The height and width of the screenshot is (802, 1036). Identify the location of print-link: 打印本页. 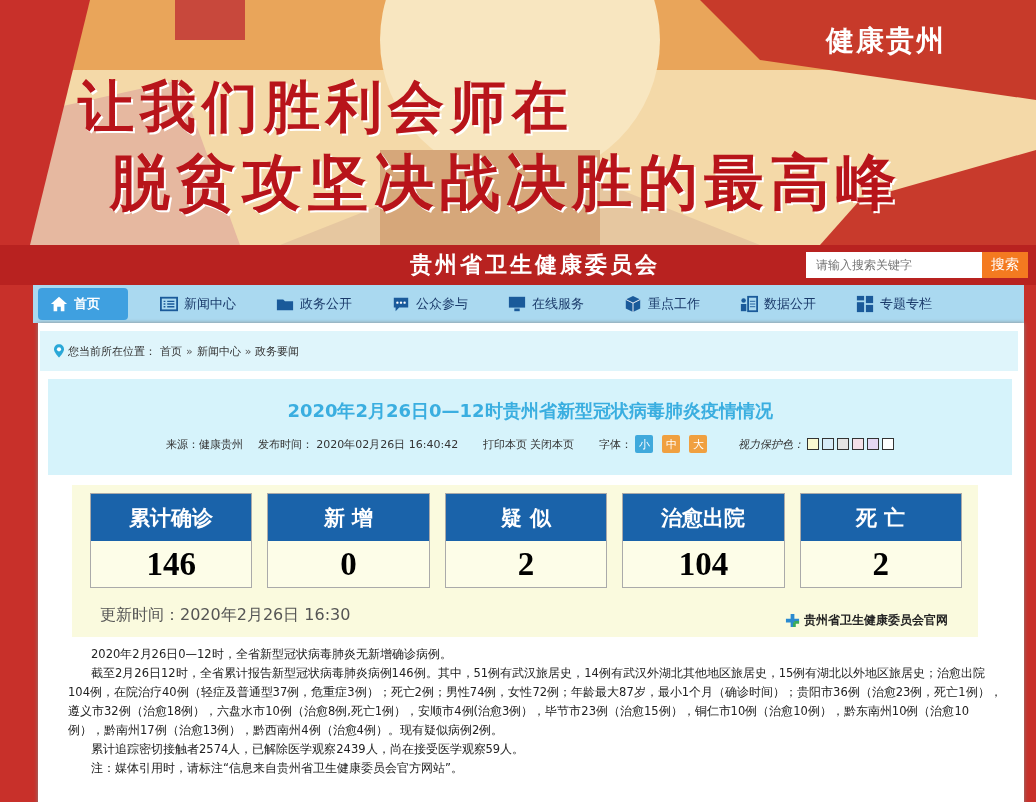
(505, 444).